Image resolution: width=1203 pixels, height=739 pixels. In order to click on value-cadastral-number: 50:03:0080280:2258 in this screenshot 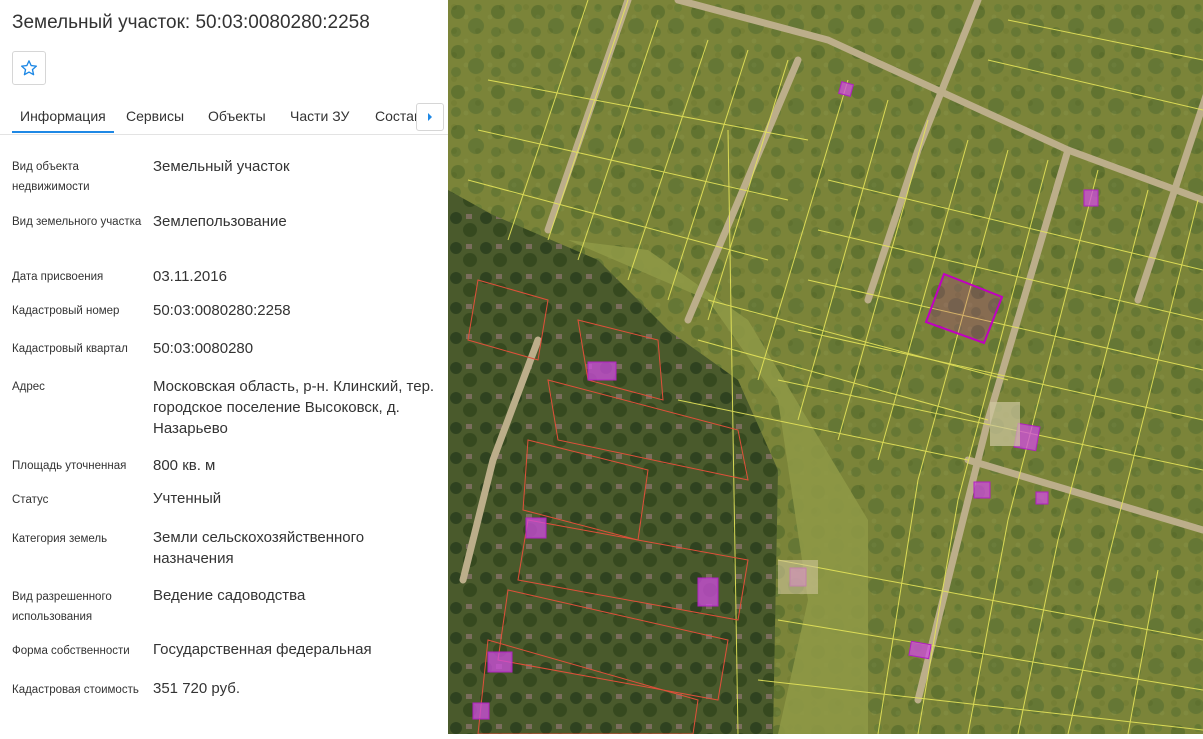, I will do `click(222, 310)`.